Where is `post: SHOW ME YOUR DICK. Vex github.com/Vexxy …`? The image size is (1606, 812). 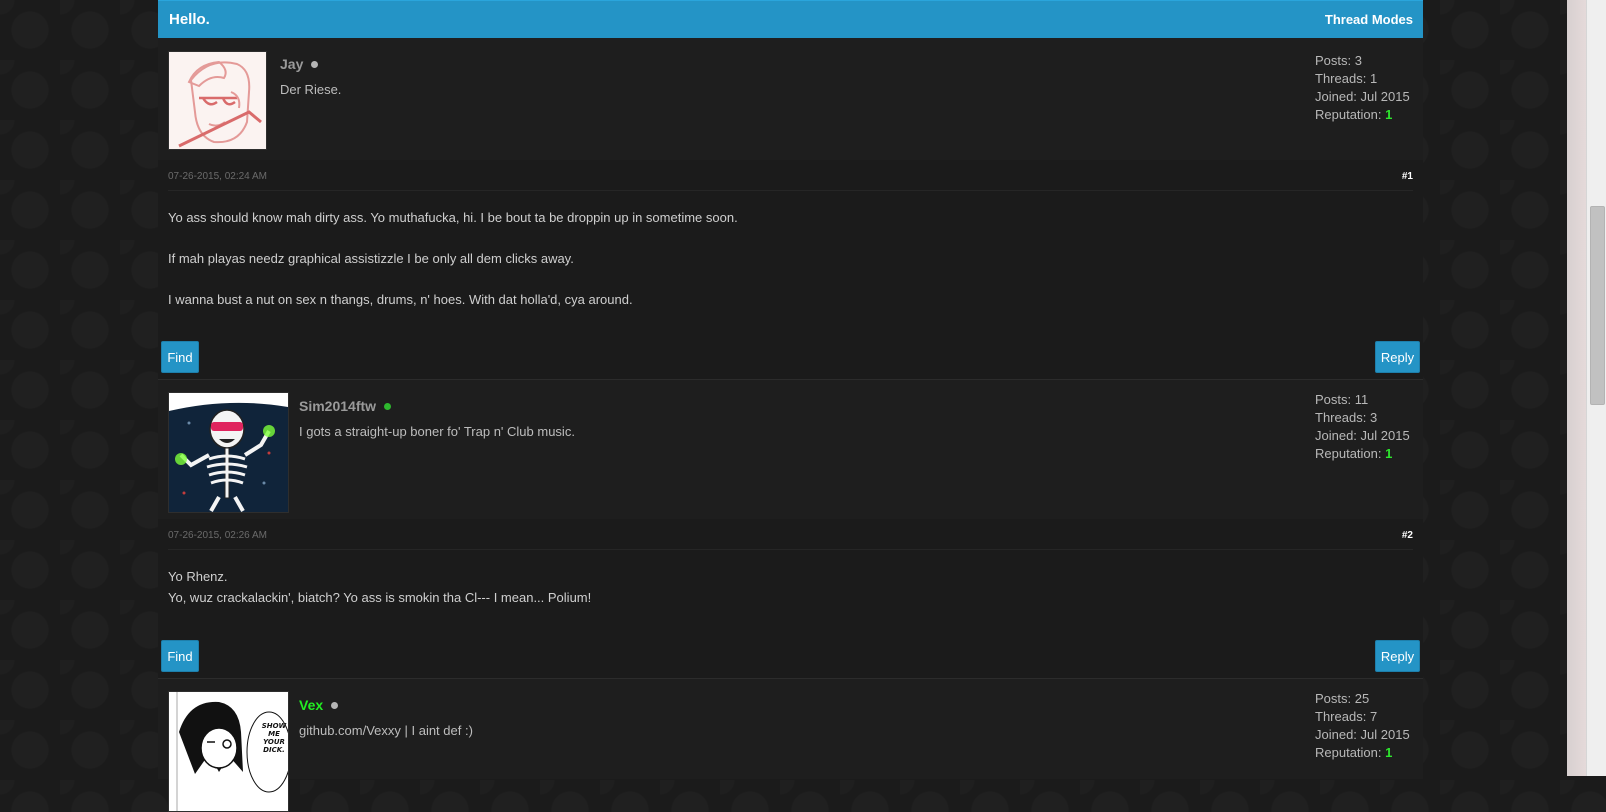
post: SHOW ME YOUR DICK. Vex github.com/Vexxy … is located at coordinates (790, 745).